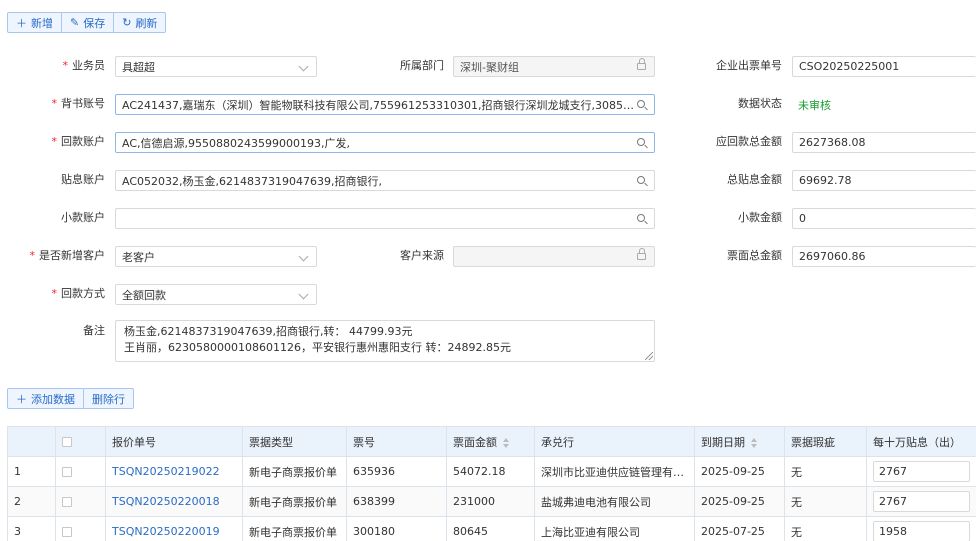  I want to click on delete-row-label: 删除行, so click(108, 399).